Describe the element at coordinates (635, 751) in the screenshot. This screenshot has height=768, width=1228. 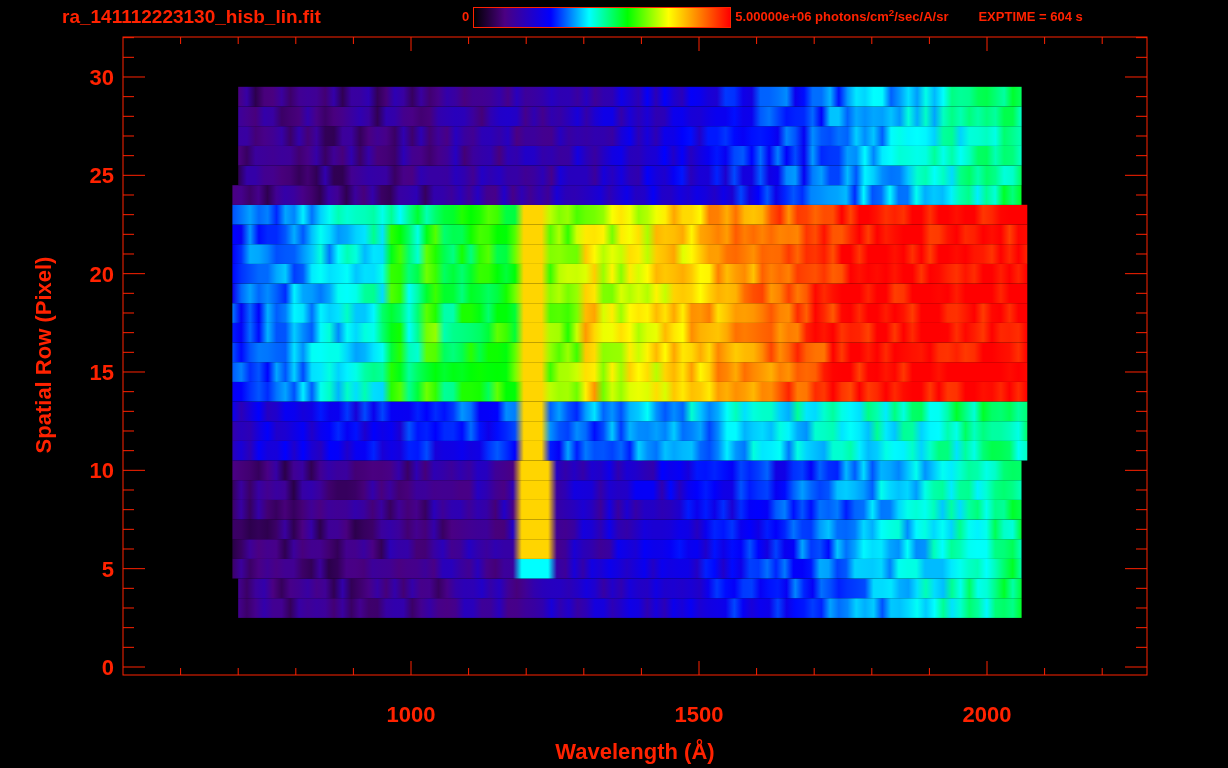
I see `x-axis-title: Wavelength (Å)` at that location.